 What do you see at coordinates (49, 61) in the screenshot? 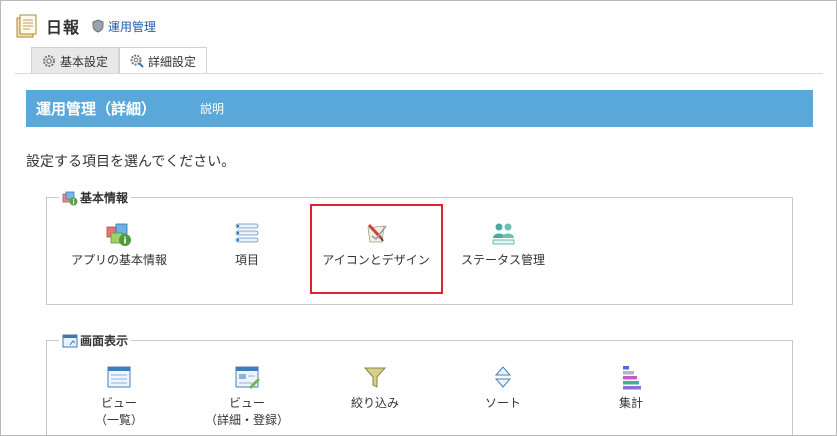
I see `gear-icon` at bounding box center [49, 61].